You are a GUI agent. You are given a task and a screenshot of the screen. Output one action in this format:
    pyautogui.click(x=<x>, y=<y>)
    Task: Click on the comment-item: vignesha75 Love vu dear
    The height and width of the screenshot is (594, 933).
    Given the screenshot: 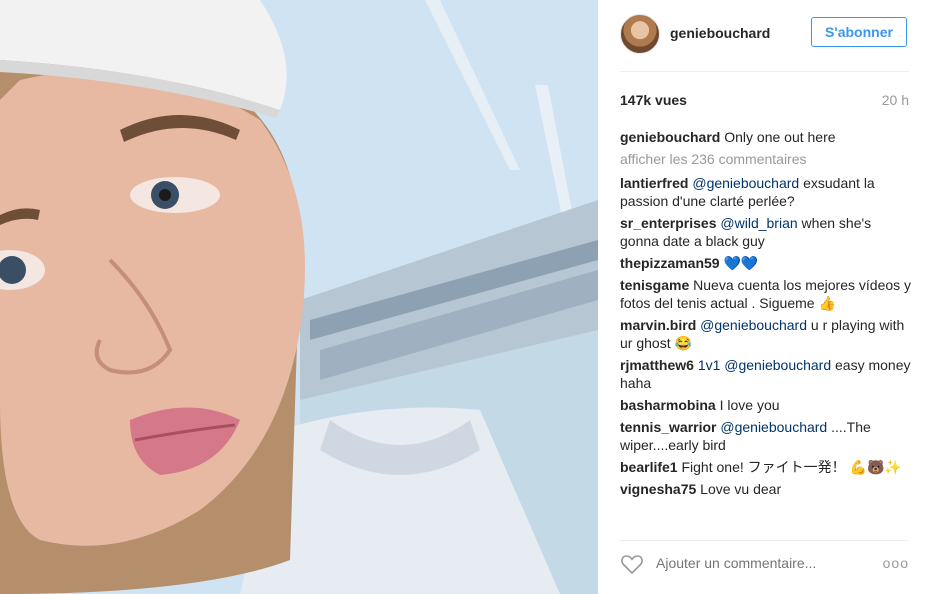 What is the action you would take?
    pyautogui.click(x=766, y=489)
    